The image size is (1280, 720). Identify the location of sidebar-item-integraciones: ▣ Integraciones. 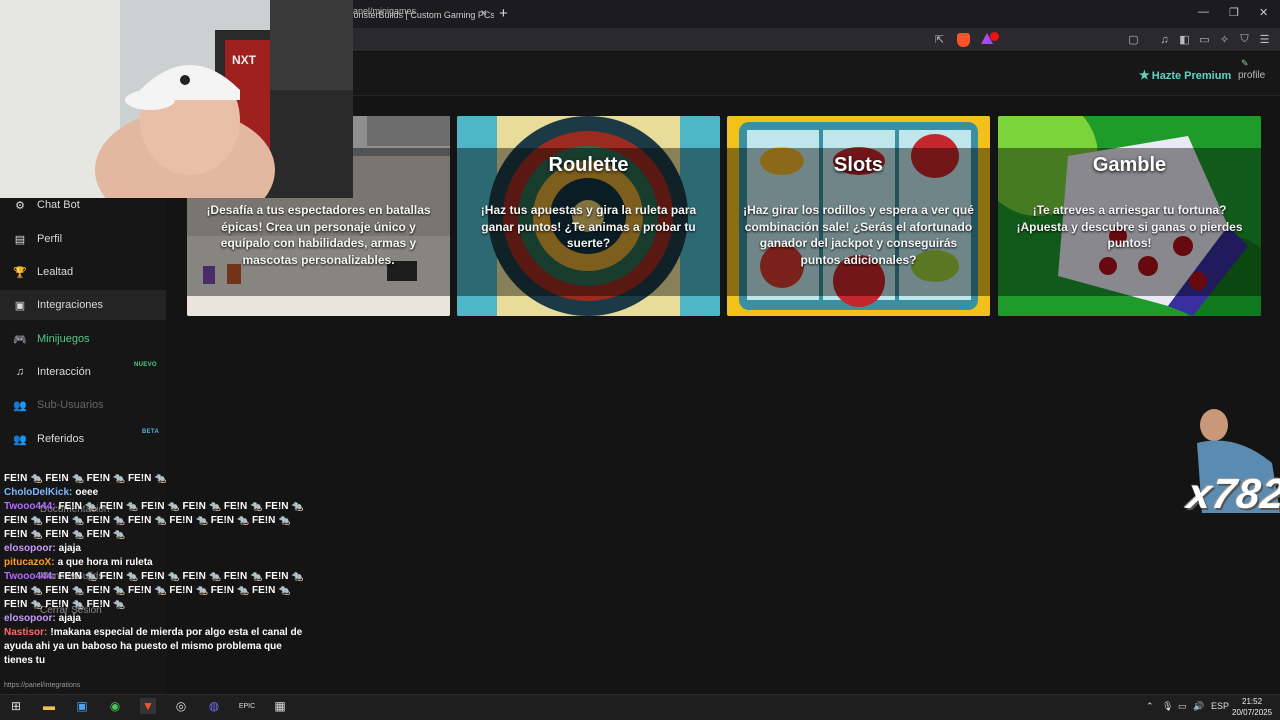
(83, 305).